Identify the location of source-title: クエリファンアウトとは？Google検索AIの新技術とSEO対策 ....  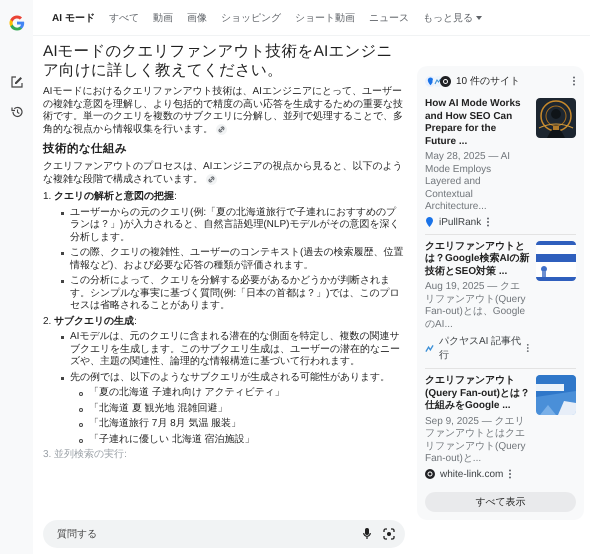
(477, 259).